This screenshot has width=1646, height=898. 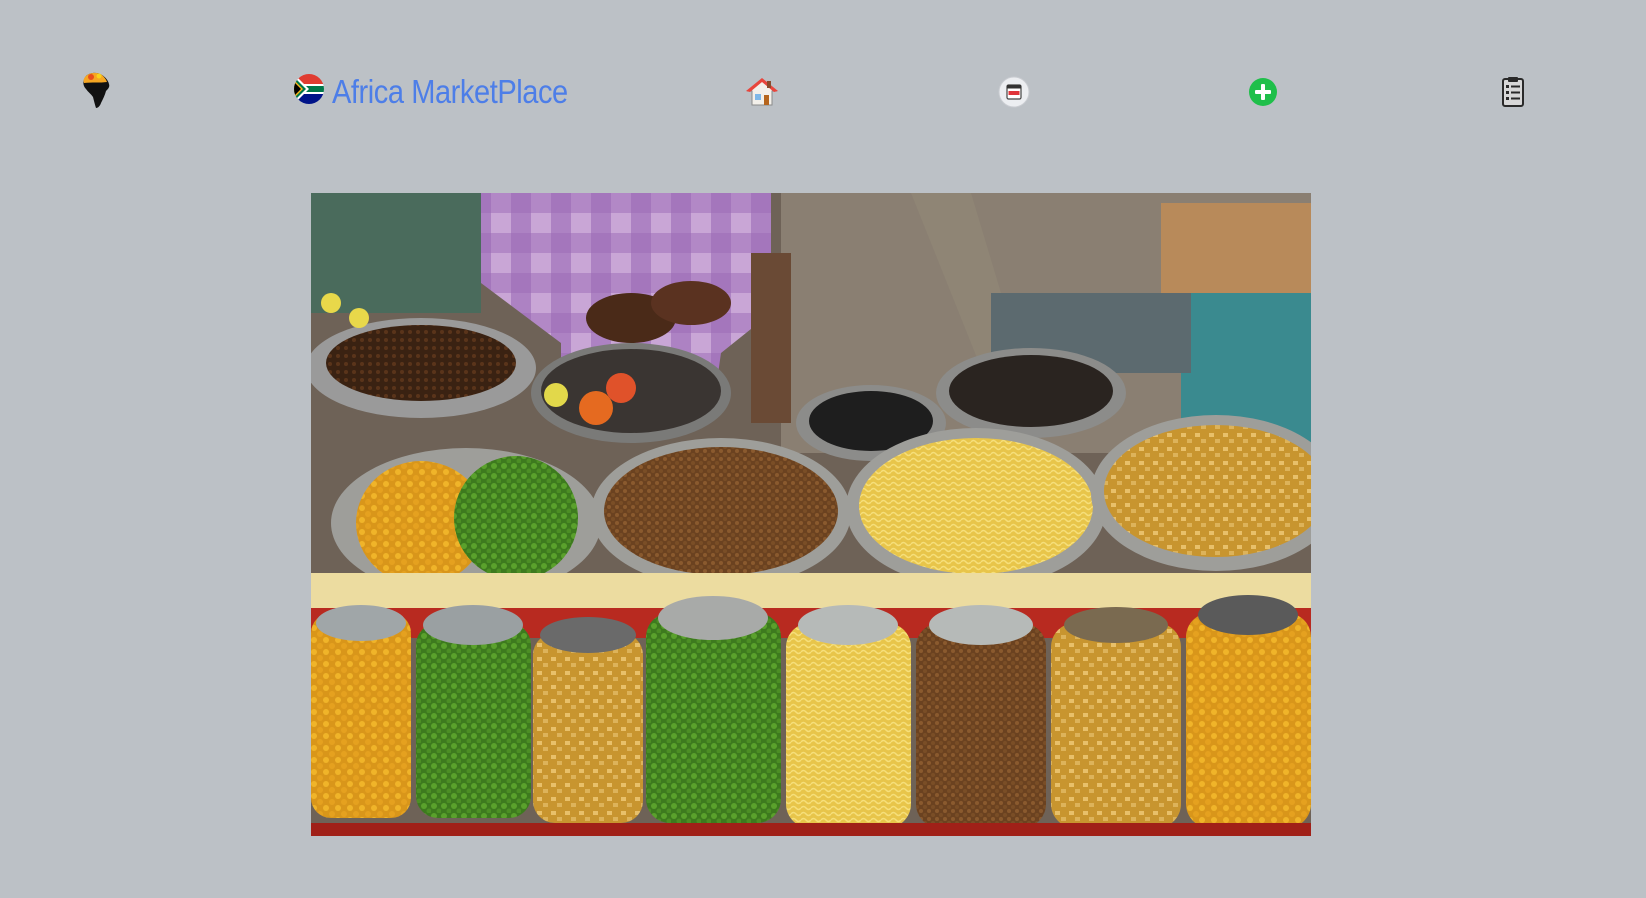 I want to click on list-document-icon, so click(x=1513, y=92).